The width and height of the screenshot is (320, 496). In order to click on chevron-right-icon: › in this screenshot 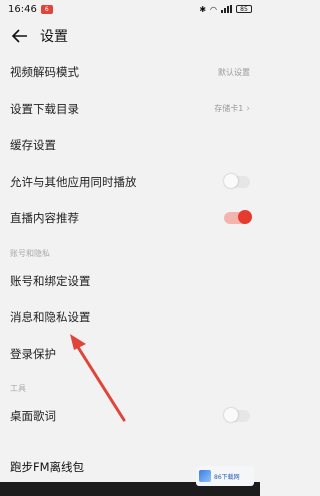, I will do `click(248, 108)`.